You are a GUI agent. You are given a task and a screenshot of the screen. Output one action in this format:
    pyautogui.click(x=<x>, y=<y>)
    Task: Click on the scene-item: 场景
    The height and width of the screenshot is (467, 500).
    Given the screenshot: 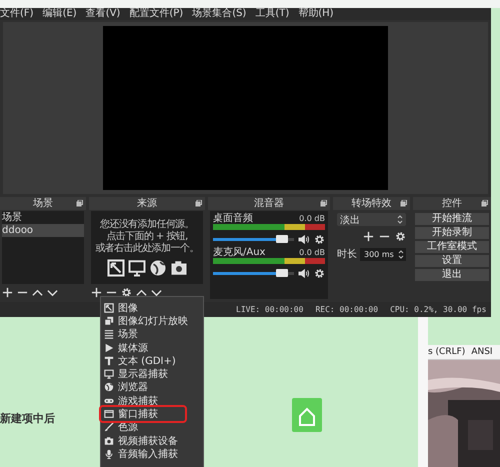 What is the action you would take?
    pyautogui.click(x=43, y=217)
    